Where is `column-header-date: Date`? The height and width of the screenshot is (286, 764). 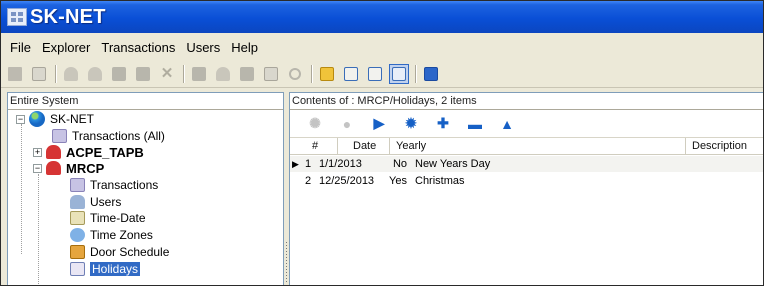
column-header-date: Date is located at coordinates (364, 146).